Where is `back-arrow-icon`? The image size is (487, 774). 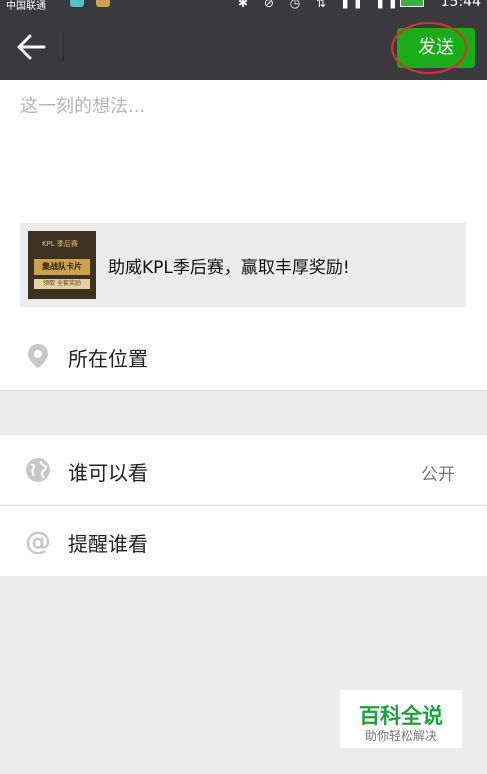 back-arrow-icon is located at coordinates (31, 47).